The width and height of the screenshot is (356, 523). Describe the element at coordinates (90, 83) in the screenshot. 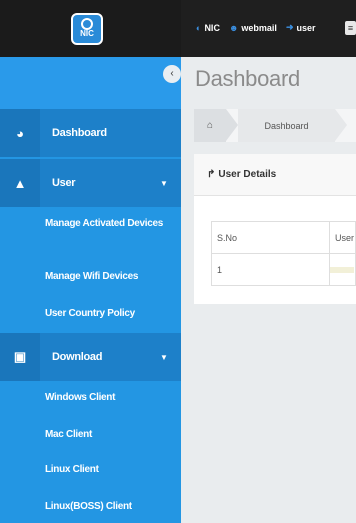

I see `sidebar-collapse-bar: ‹` at that location.